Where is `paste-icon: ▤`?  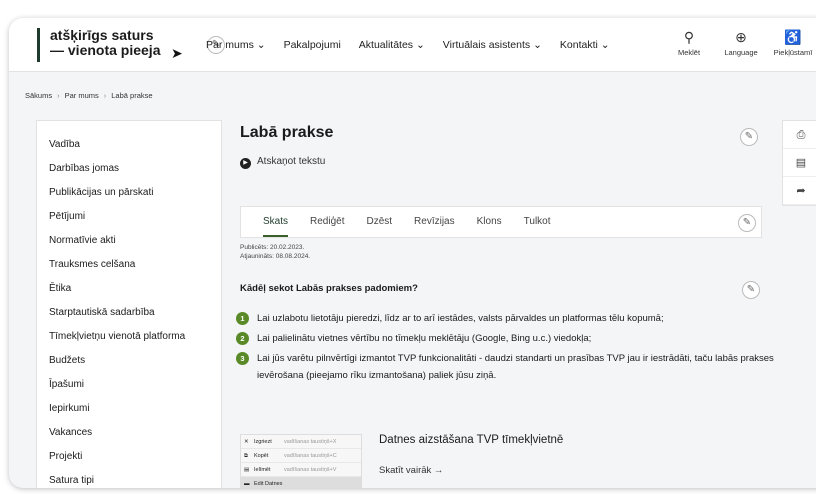
paste-icon: ▤ is located at coordinates (247, 470).